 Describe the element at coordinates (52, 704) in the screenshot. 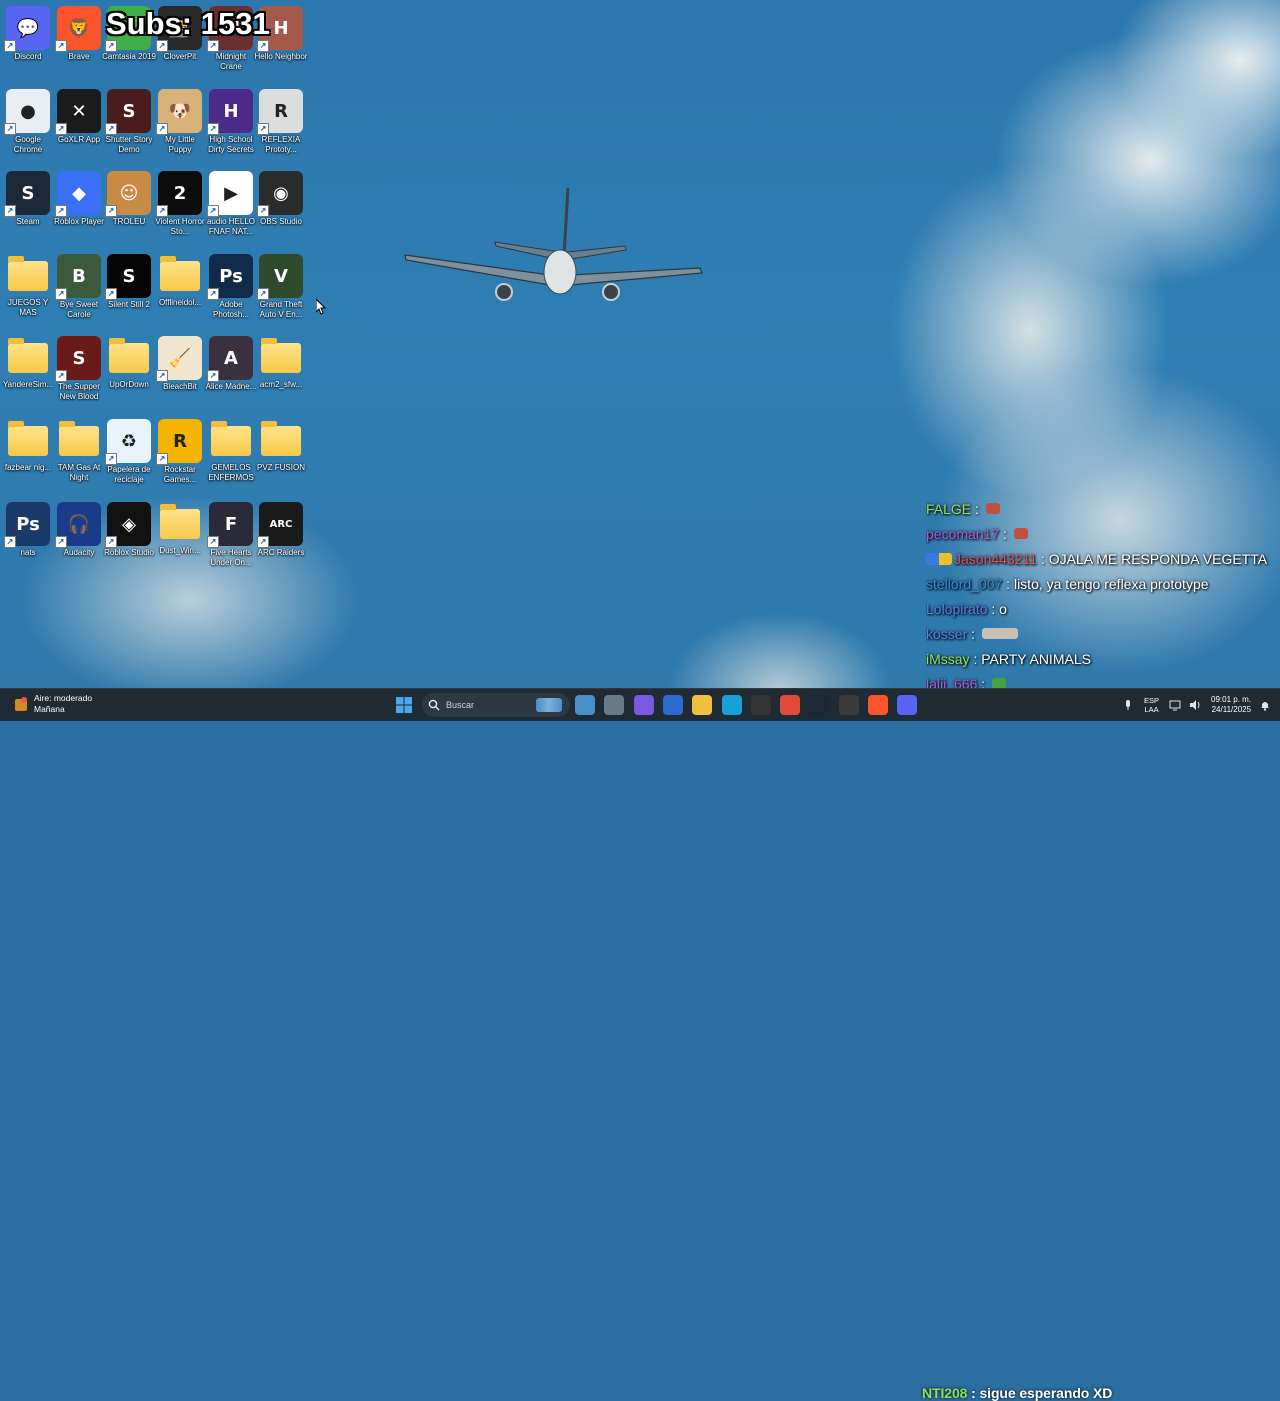

I see `weather-widget: Aire: moderado Mañana` at that location.